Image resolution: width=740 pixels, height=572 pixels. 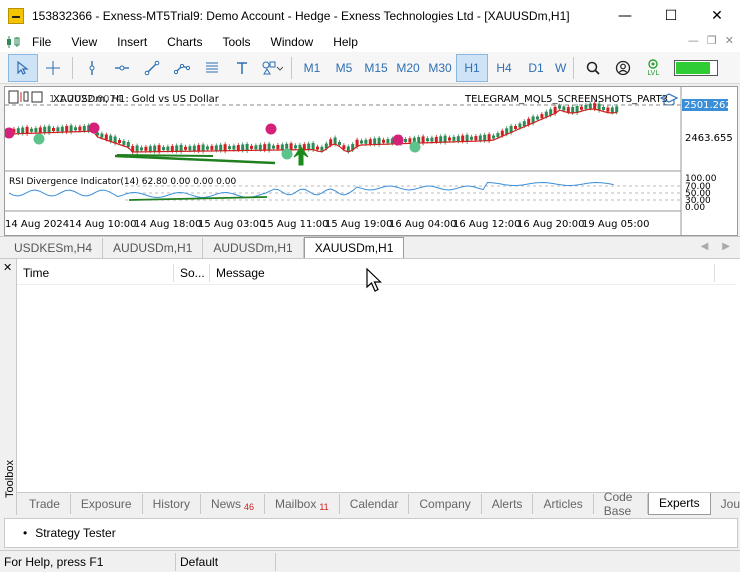 I want to click on account-icon, so click(x=623, y=68).